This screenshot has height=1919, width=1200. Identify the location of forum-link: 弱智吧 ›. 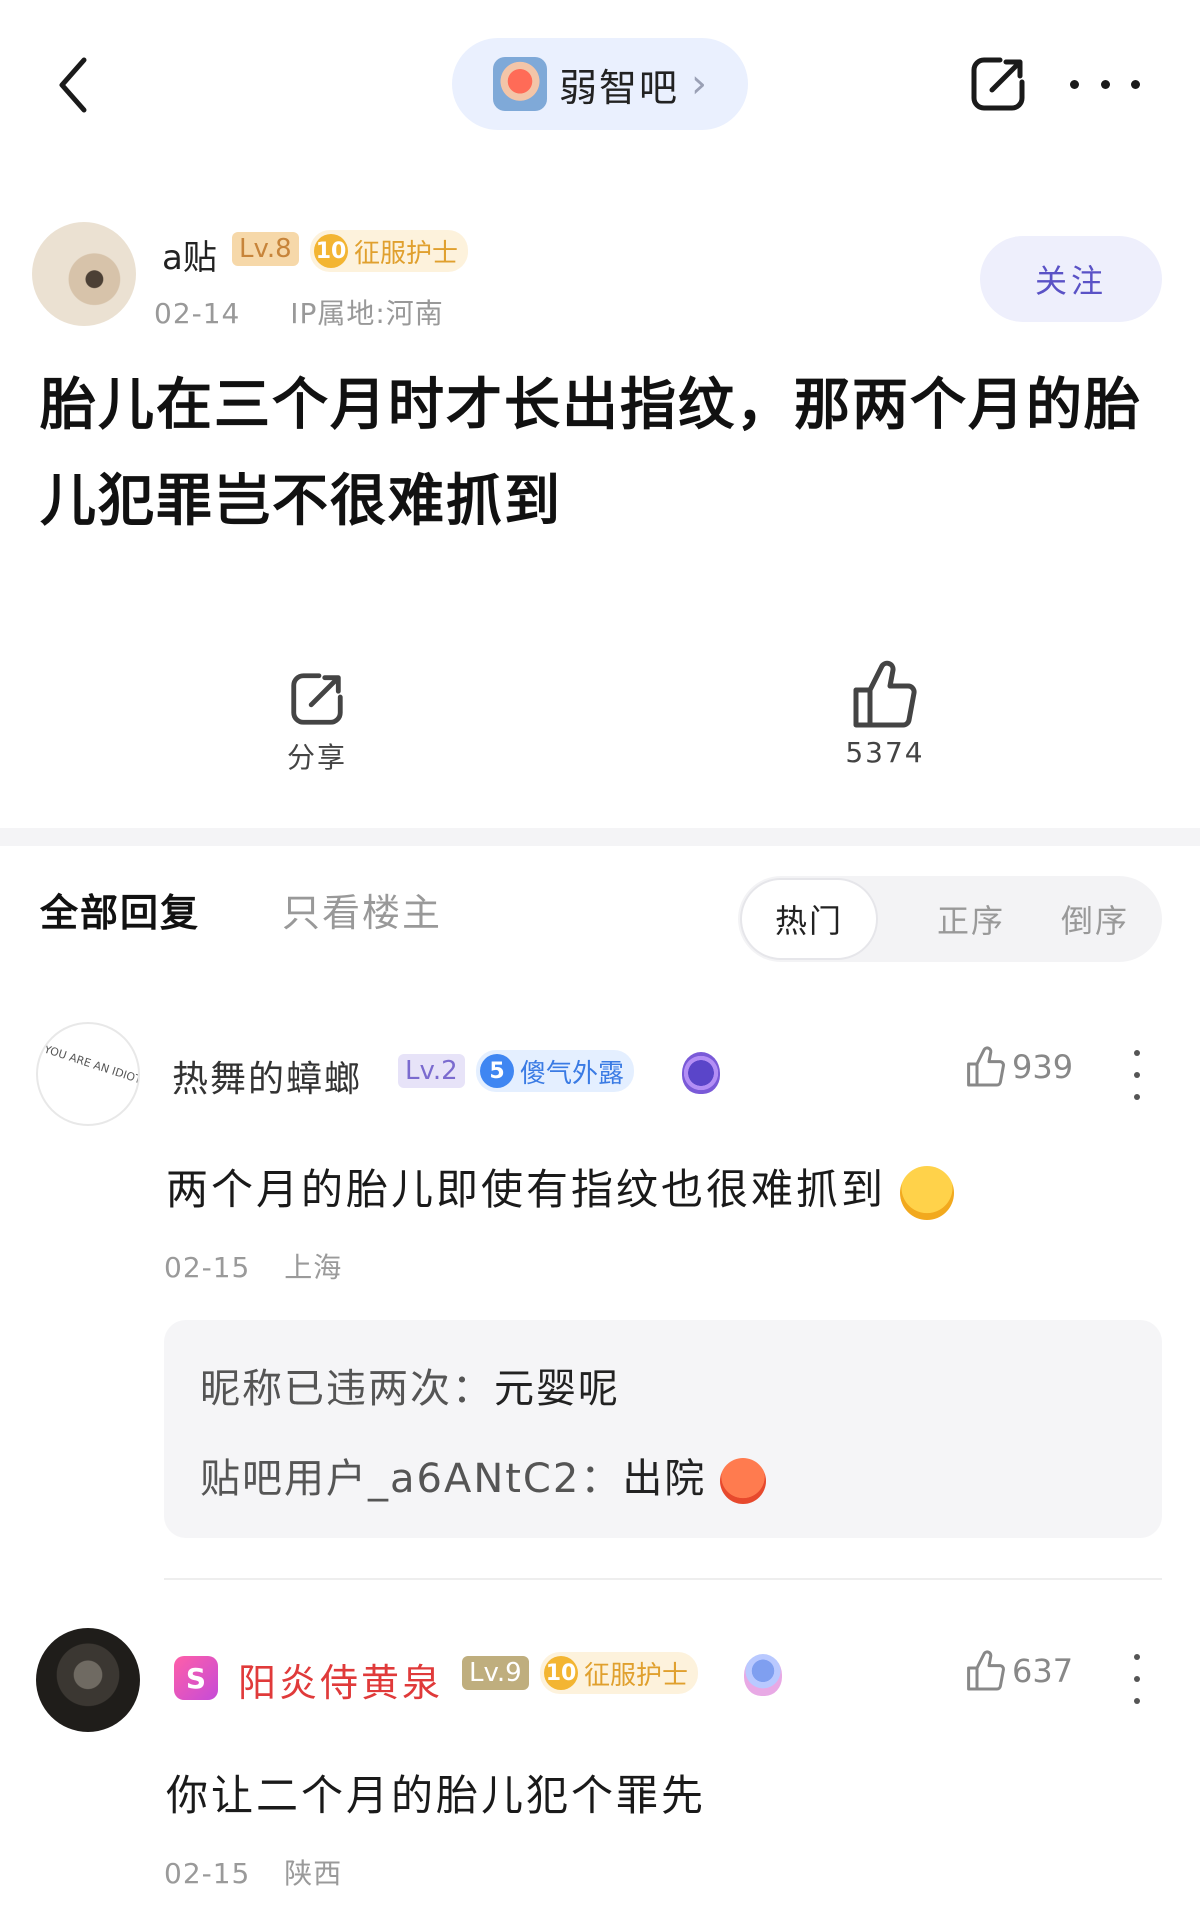
(600, 84).